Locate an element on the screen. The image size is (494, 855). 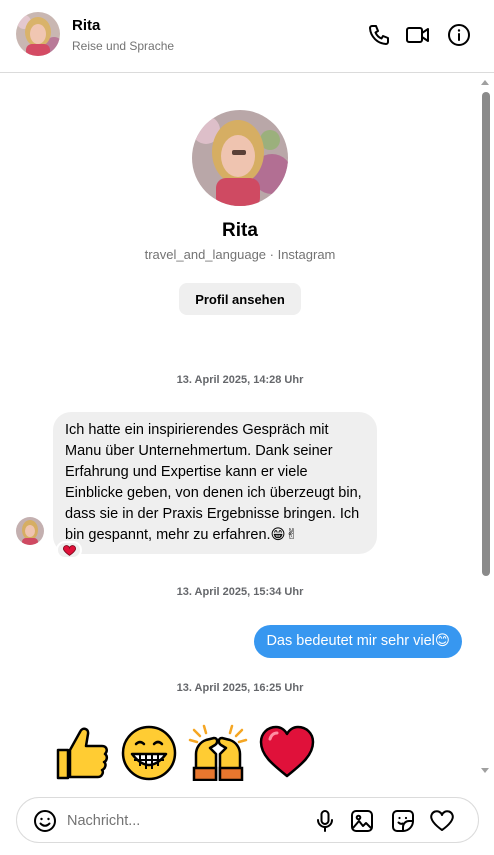
message-timestamp: 13. April 2025, 16:25 Uhr is located at coordinates (240, 688).